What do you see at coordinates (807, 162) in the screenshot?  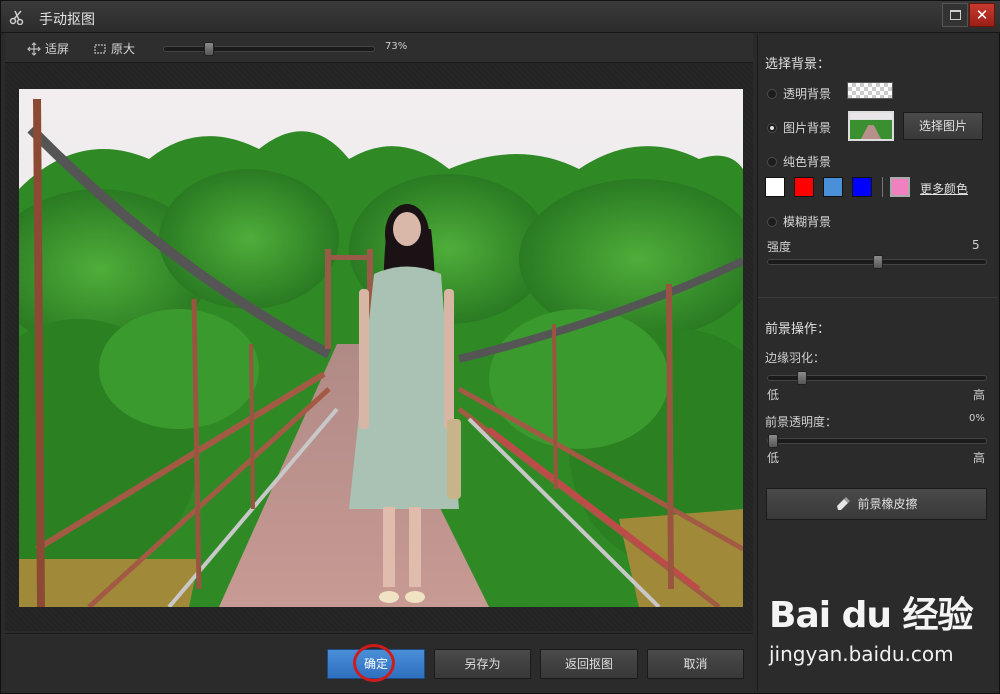 I see `solid-background-label: 纯色背景` at bounding box center [807, 162].